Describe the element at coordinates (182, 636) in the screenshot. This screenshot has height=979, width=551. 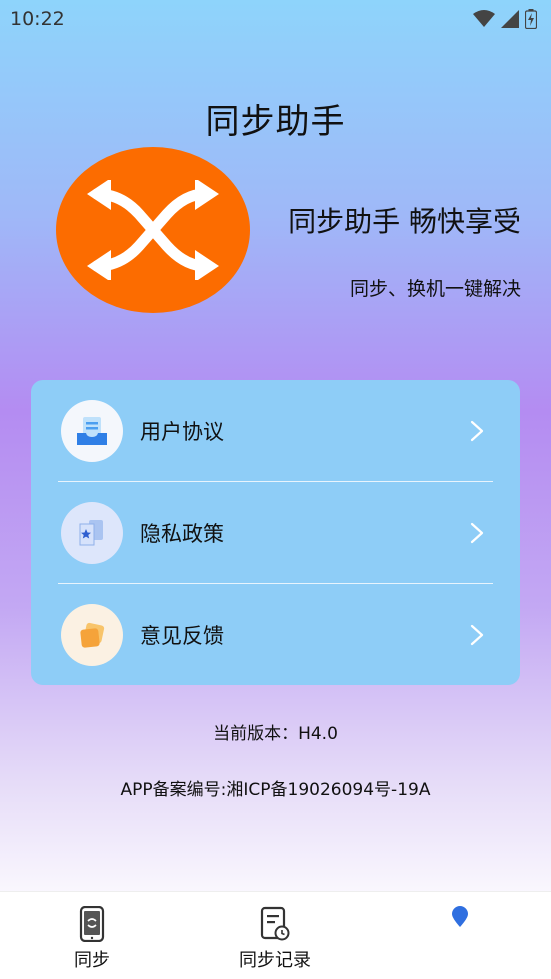
I see `menu-label-feedback: 意见反馈` at that location.